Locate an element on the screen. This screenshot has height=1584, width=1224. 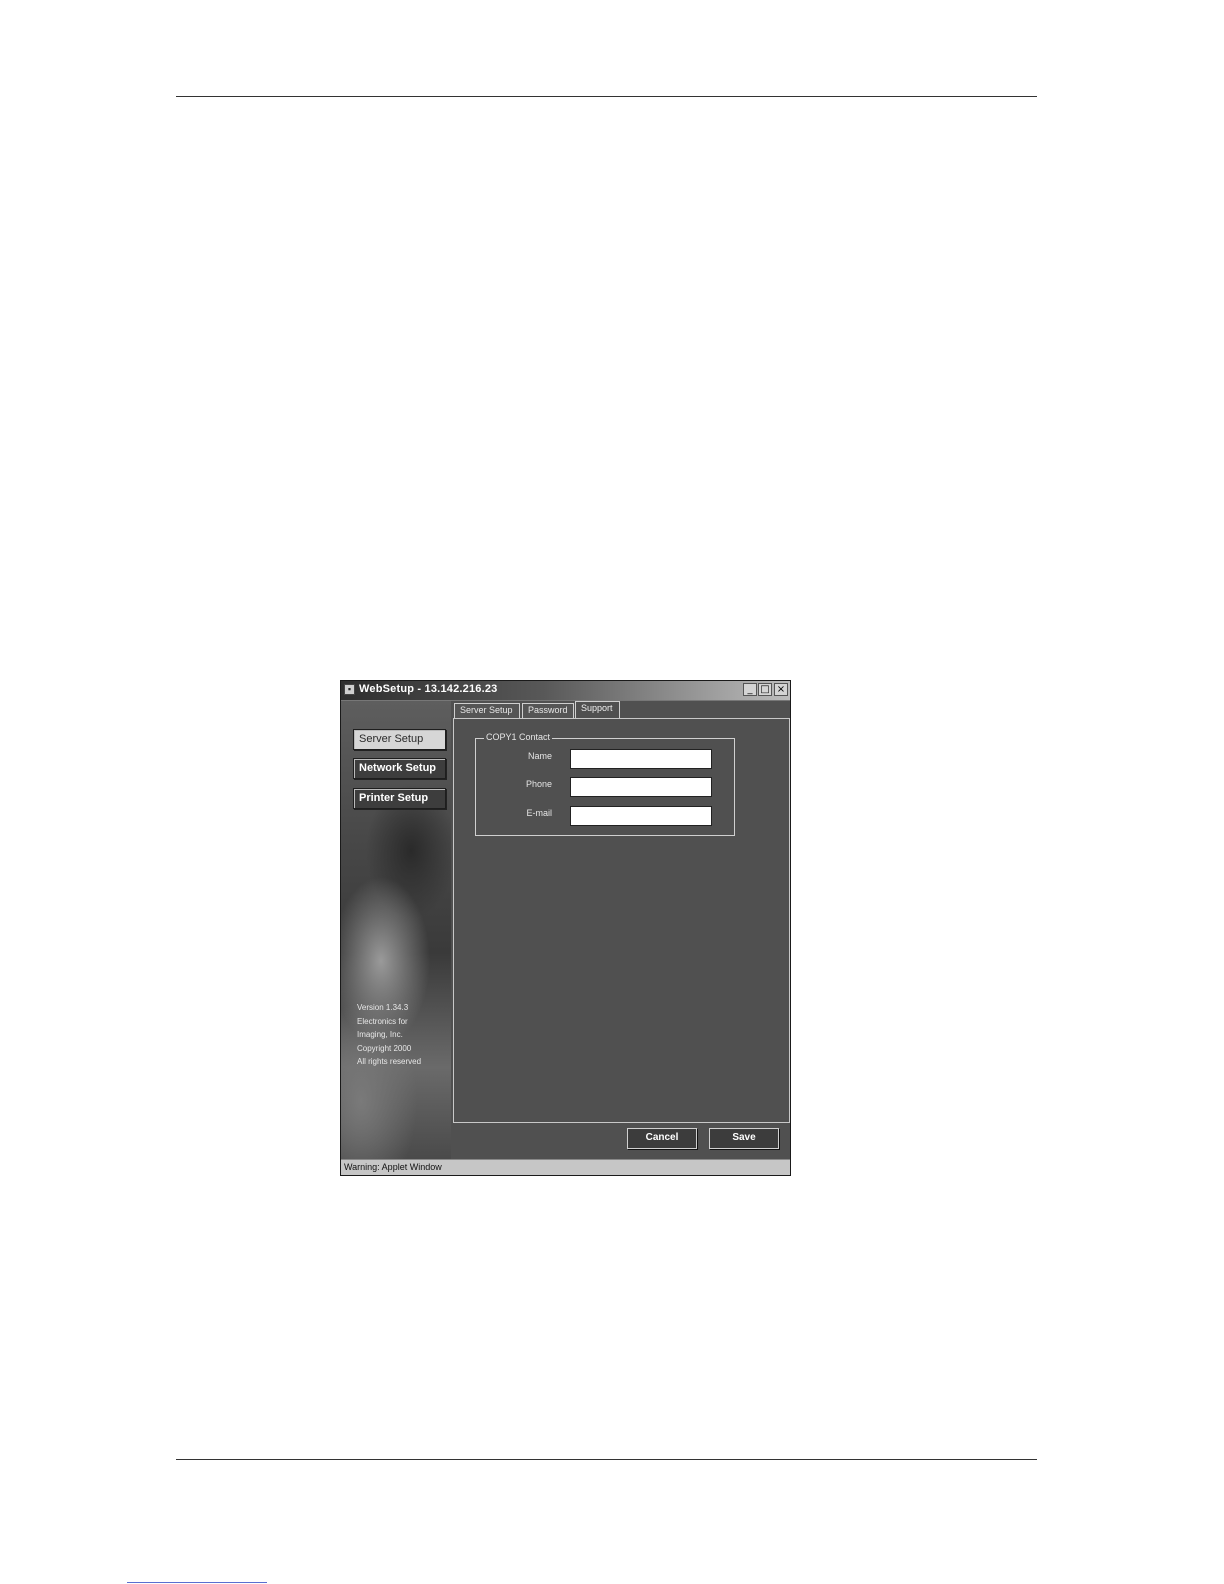
tab-support: Support is located at coordinates (597, 710).